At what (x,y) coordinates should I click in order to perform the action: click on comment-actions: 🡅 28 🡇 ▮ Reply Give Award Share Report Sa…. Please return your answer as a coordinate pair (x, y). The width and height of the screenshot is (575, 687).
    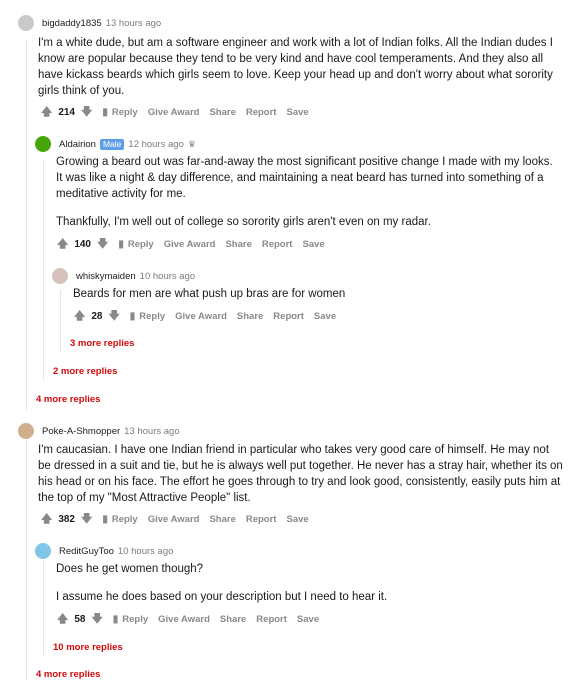
    Looking at the image, I should click on (205, 316).